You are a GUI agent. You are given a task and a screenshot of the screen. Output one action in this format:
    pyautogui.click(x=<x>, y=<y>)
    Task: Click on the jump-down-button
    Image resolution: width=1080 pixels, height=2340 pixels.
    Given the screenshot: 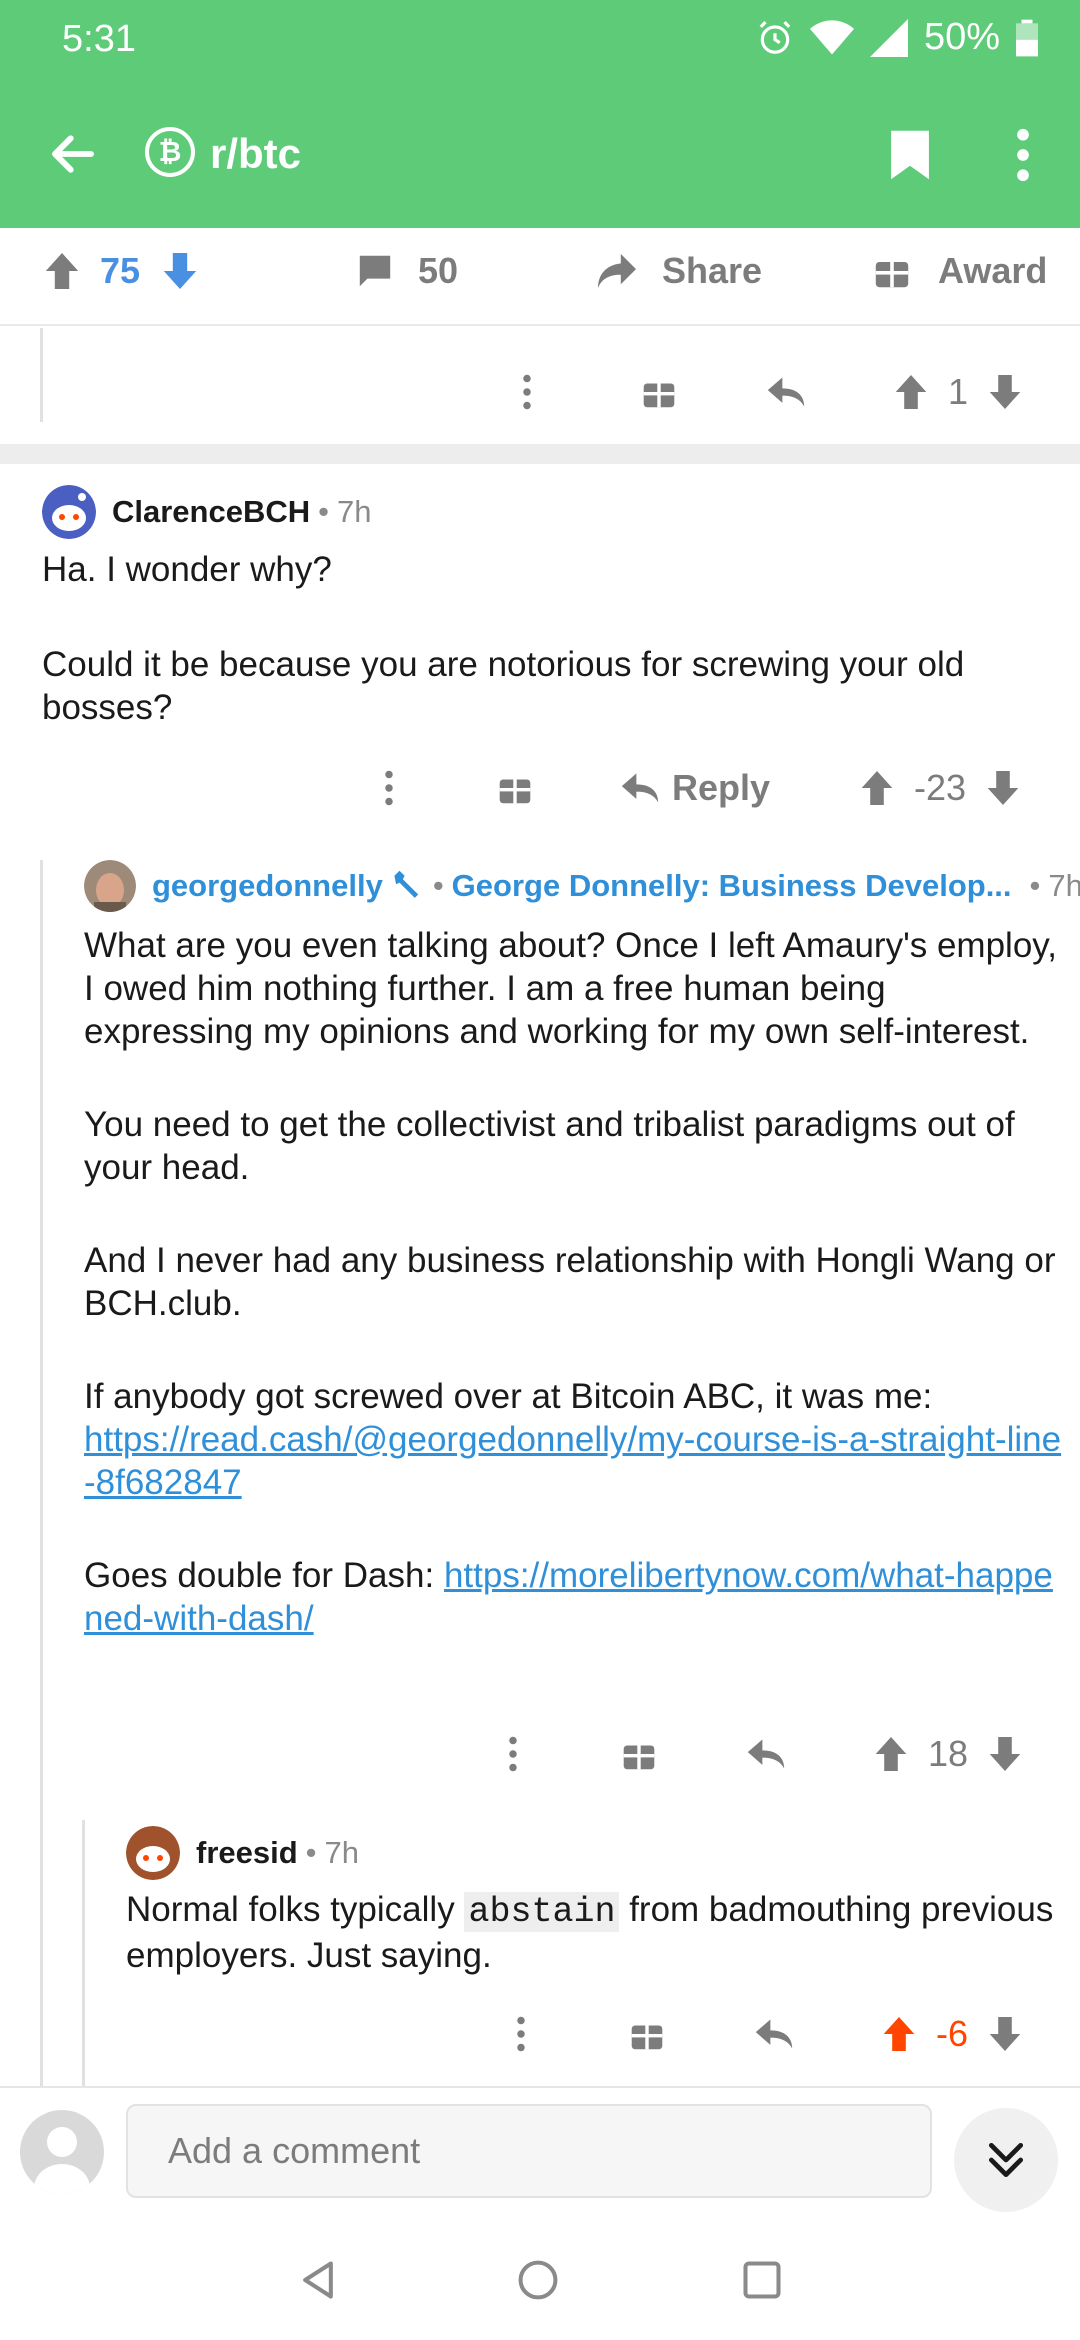 What is the action you would take?
    pyautogui.click(x=1006, y=2160)
    